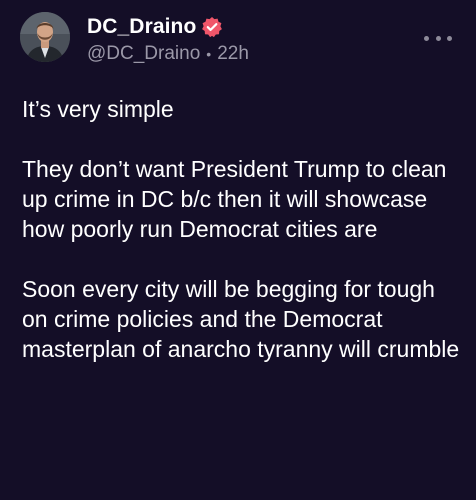 This screenshot has height=500, width=476. I want to click on avatar, so click(45, 37).